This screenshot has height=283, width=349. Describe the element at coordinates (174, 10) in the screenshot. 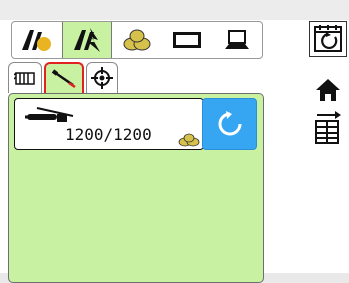

I see `top-strip` at that location.